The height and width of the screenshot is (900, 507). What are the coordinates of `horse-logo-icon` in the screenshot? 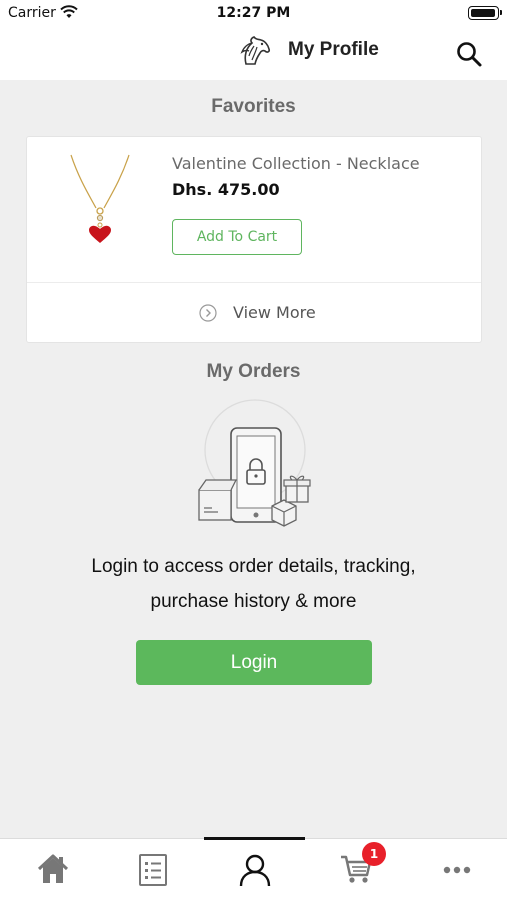 It's located at (255, 50).